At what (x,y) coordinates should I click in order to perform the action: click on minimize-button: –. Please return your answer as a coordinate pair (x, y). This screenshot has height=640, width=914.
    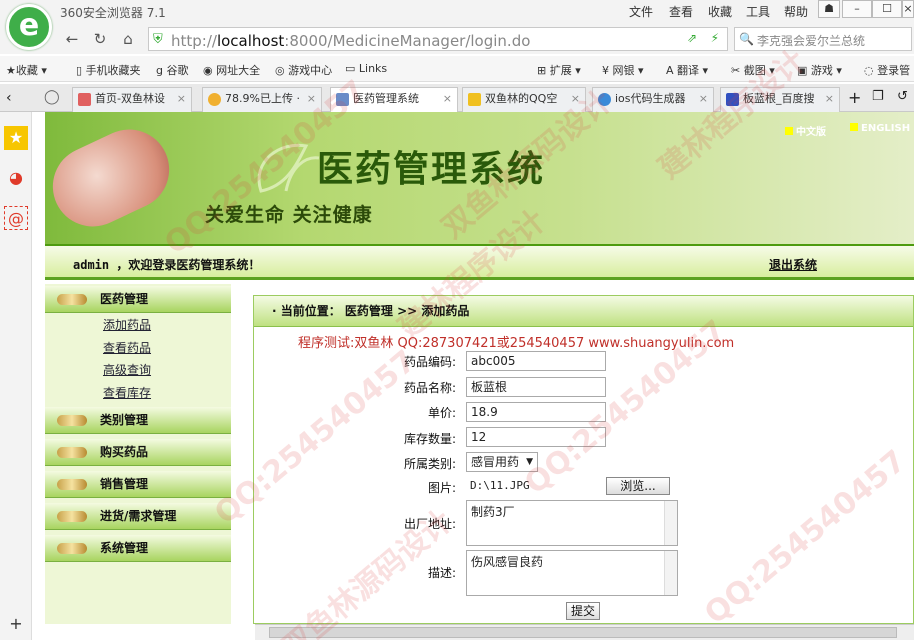
    Looking at the image, I should click on (857, 9).